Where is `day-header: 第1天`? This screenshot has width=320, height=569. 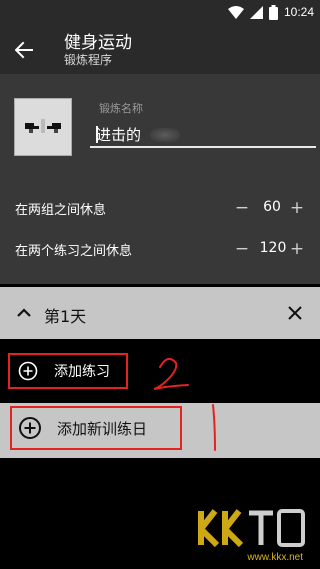
day-header: 第1天 is located at coordinates (160, 313).